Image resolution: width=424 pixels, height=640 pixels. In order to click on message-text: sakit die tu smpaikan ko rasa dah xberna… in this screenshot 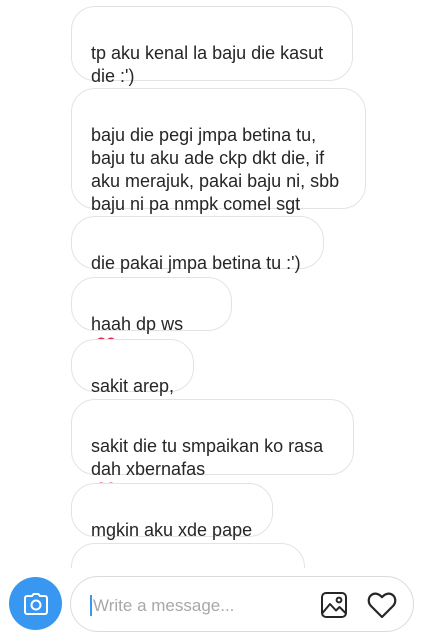, I will do `click(207, 457)`.